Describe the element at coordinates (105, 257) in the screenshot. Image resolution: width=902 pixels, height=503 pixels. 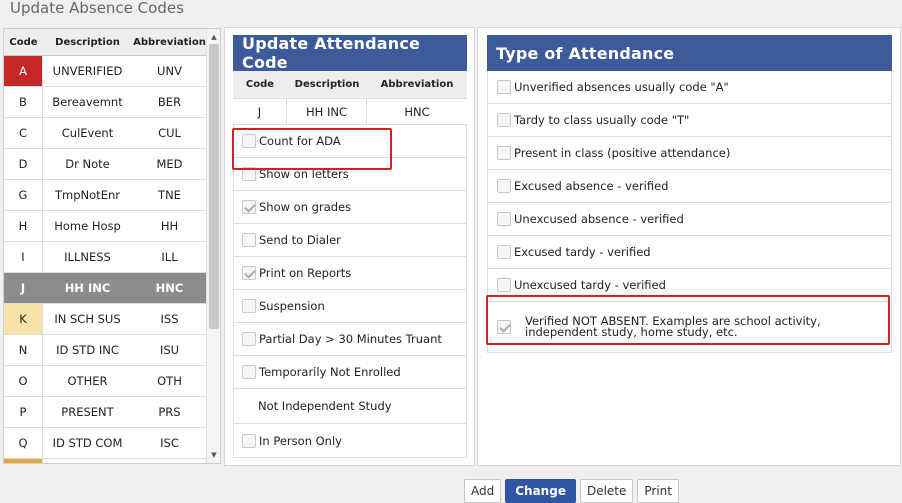
I see `table-row: I ILLNESS ILL` at that location.